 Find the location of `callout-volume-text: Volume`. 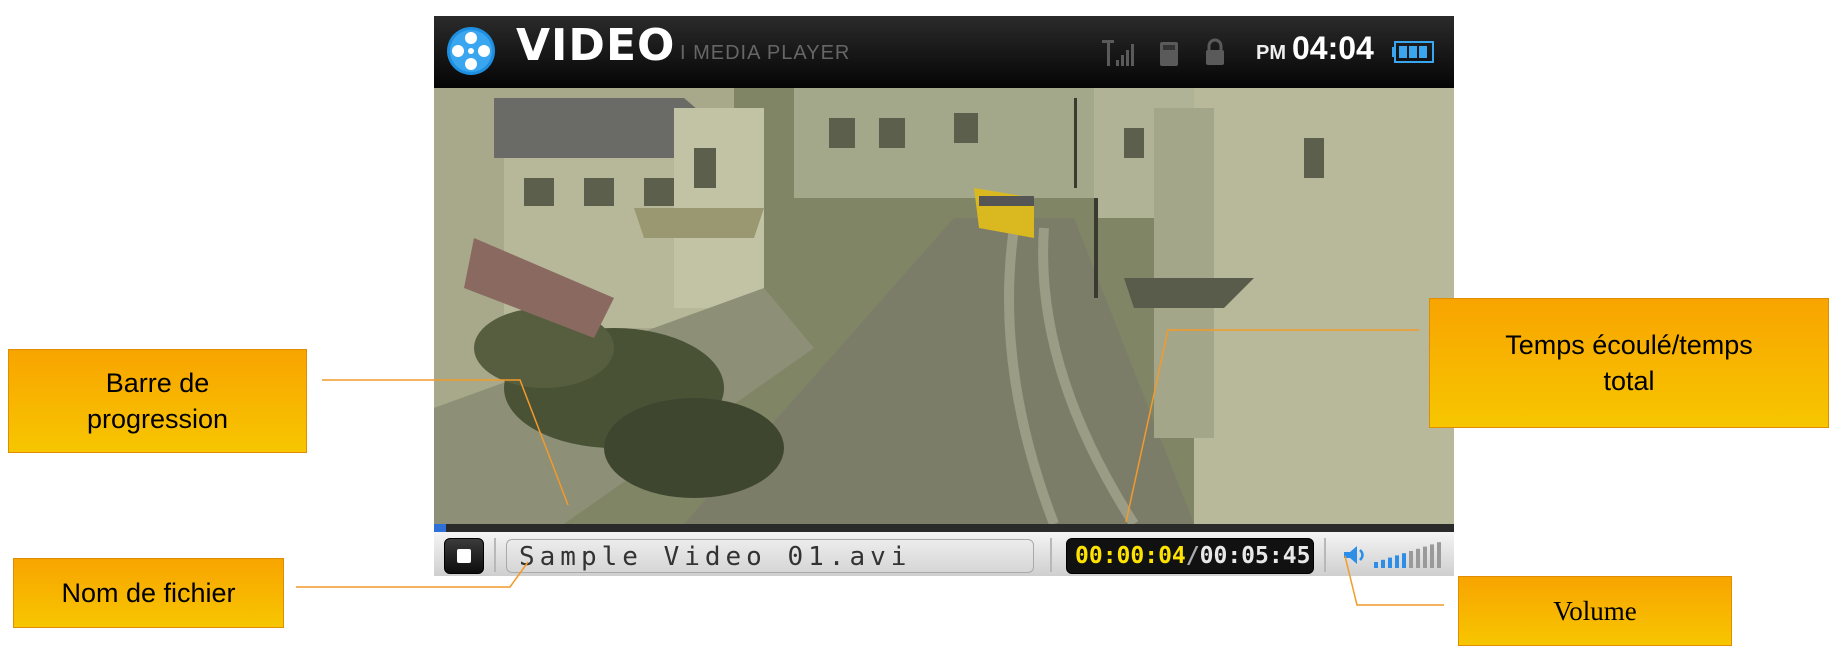

callout-volume-text: Volume is located at coordinates (1595, 611).